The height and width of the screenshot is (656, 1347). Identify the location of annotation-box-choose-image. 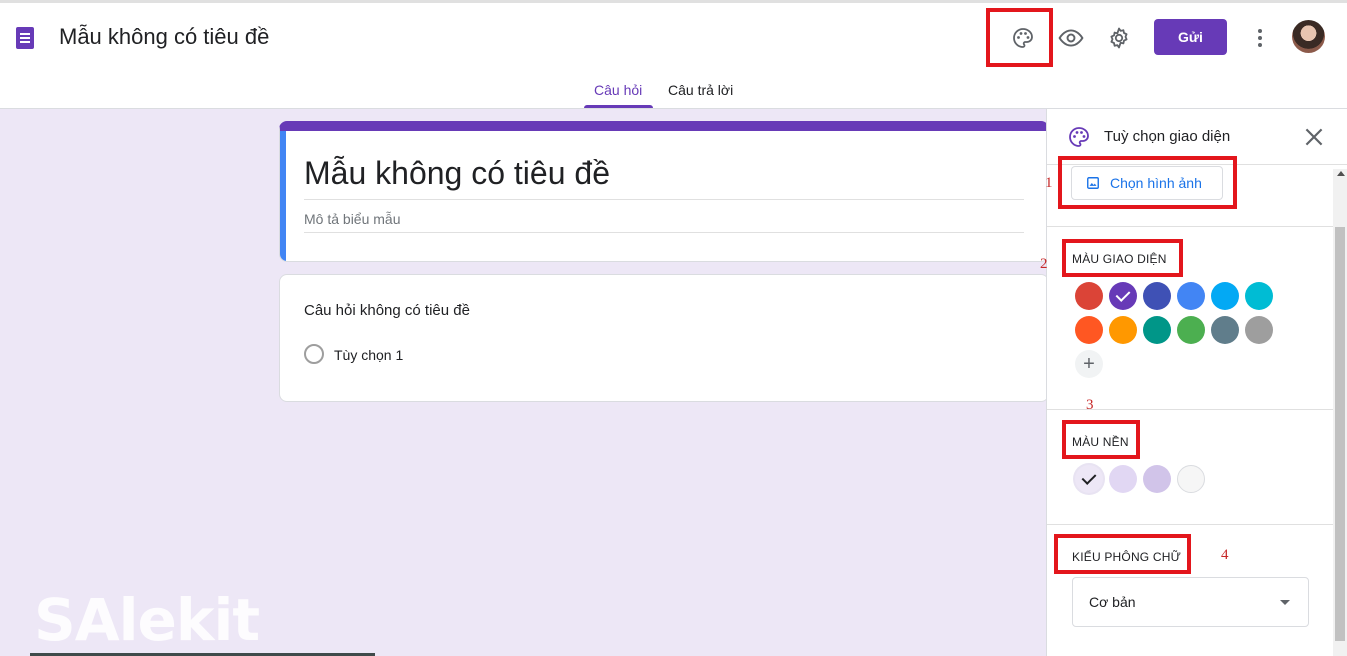
(1147, 182).